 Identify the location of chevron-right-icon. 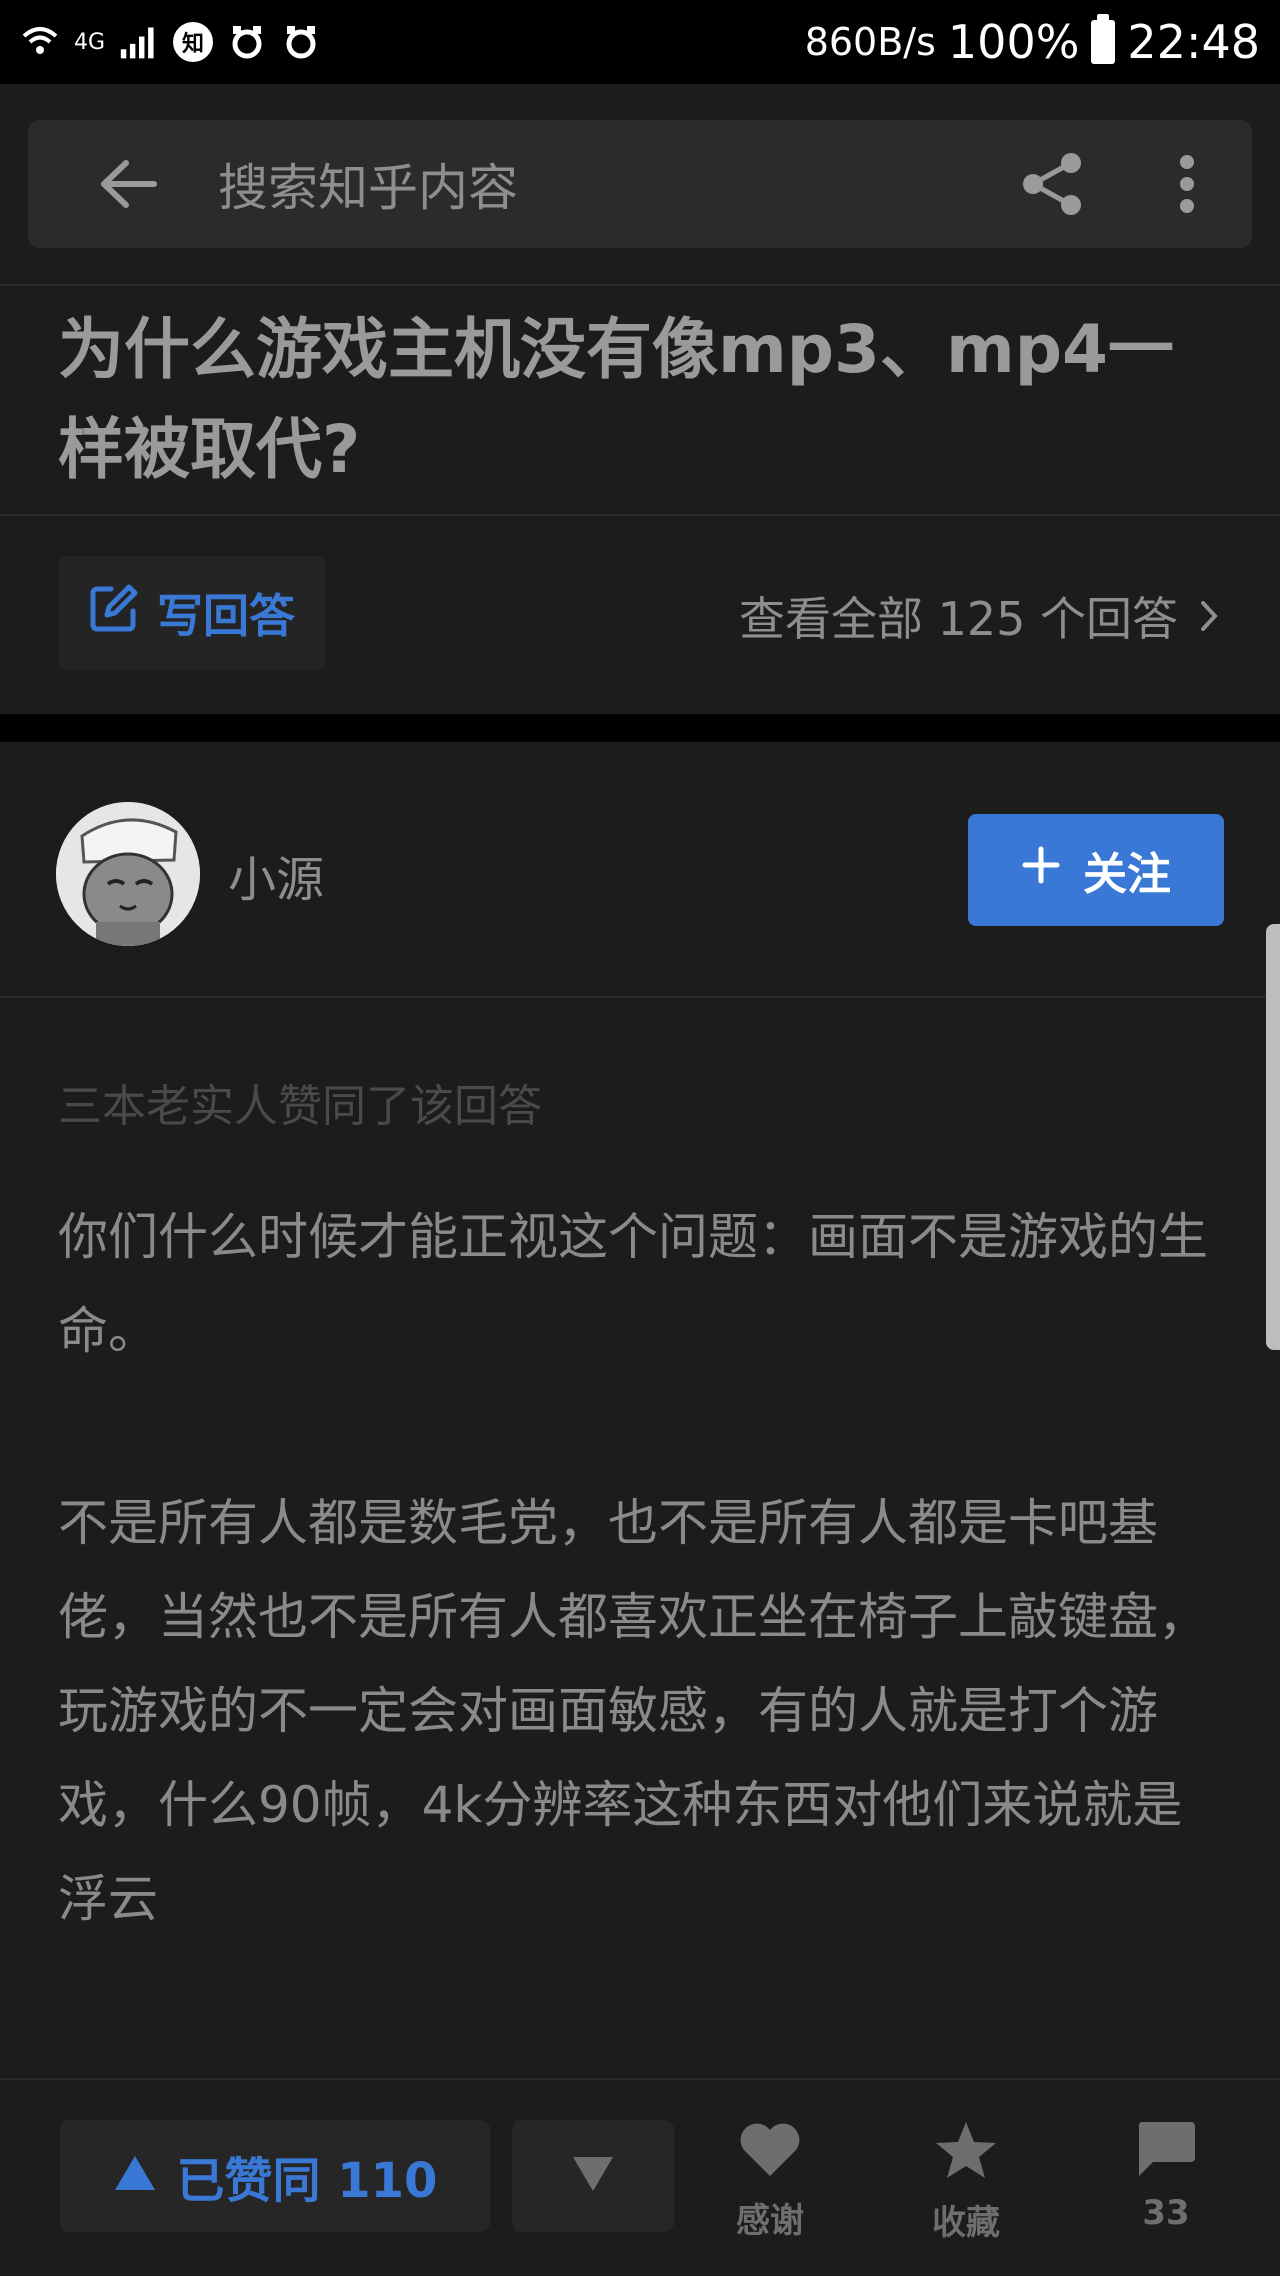
(1209, 616).